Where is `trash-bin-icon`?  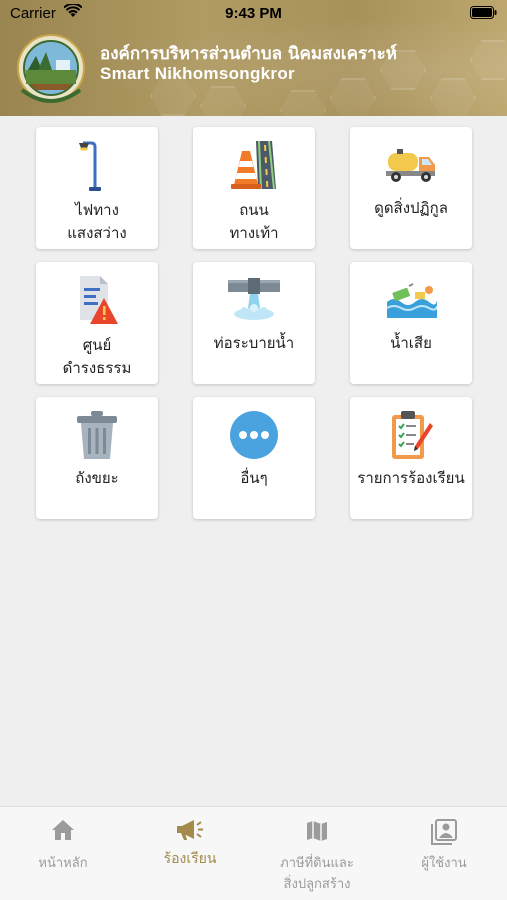 trash-bin-icon is located at coordinates (97, 435).